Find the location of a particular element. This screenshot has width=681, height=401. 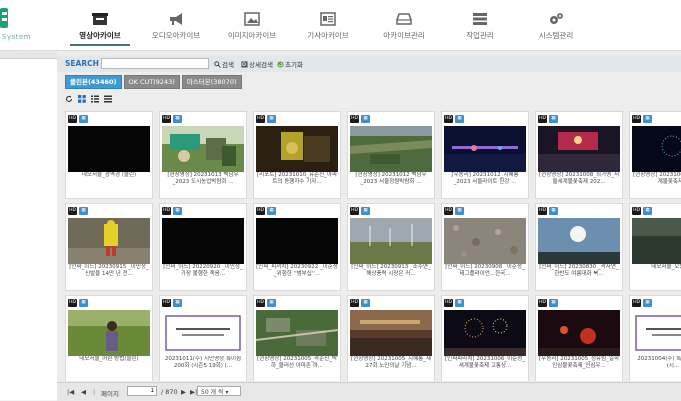

thumbnail-windfarm is located at coordinates (391, 241).